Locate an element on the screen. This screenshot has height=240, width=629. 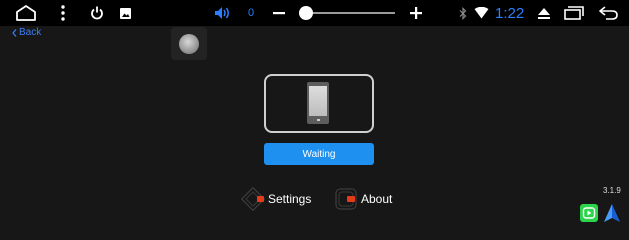
device-frame is located at coordinates (319, 103).